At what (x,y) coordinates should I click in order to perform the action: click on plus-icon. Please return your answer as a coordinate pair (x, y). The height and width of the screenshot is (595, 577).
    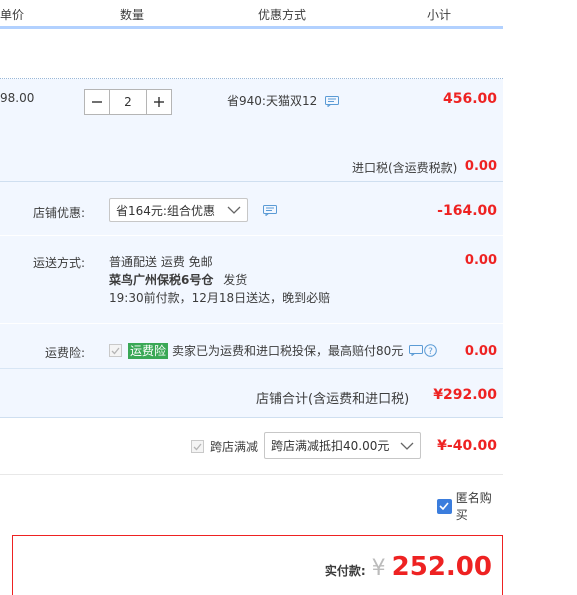
    Looking at the image, I should click on (159, 102).